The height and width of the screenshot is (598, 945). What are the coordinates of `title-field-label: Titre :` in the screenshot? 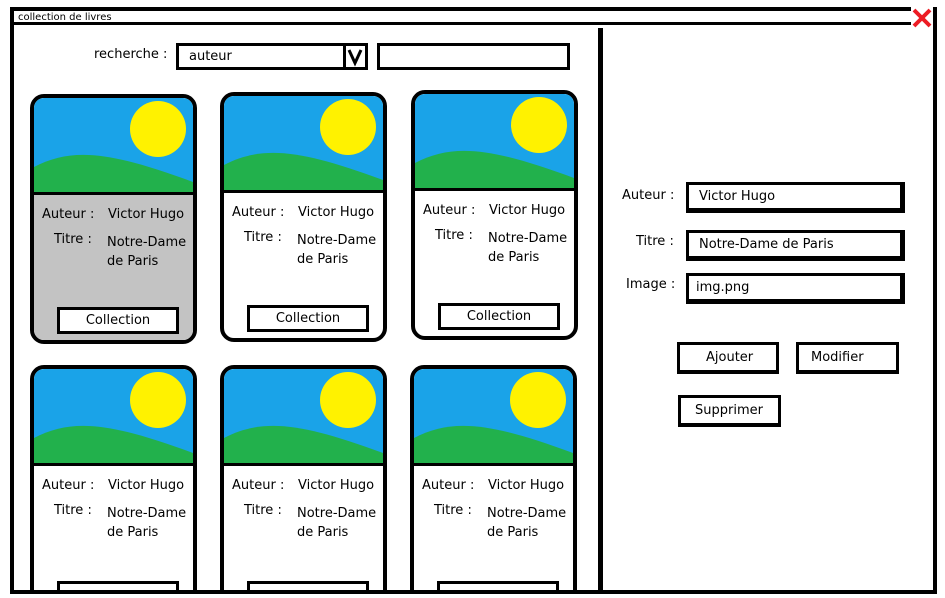 It's located at (655, 241).